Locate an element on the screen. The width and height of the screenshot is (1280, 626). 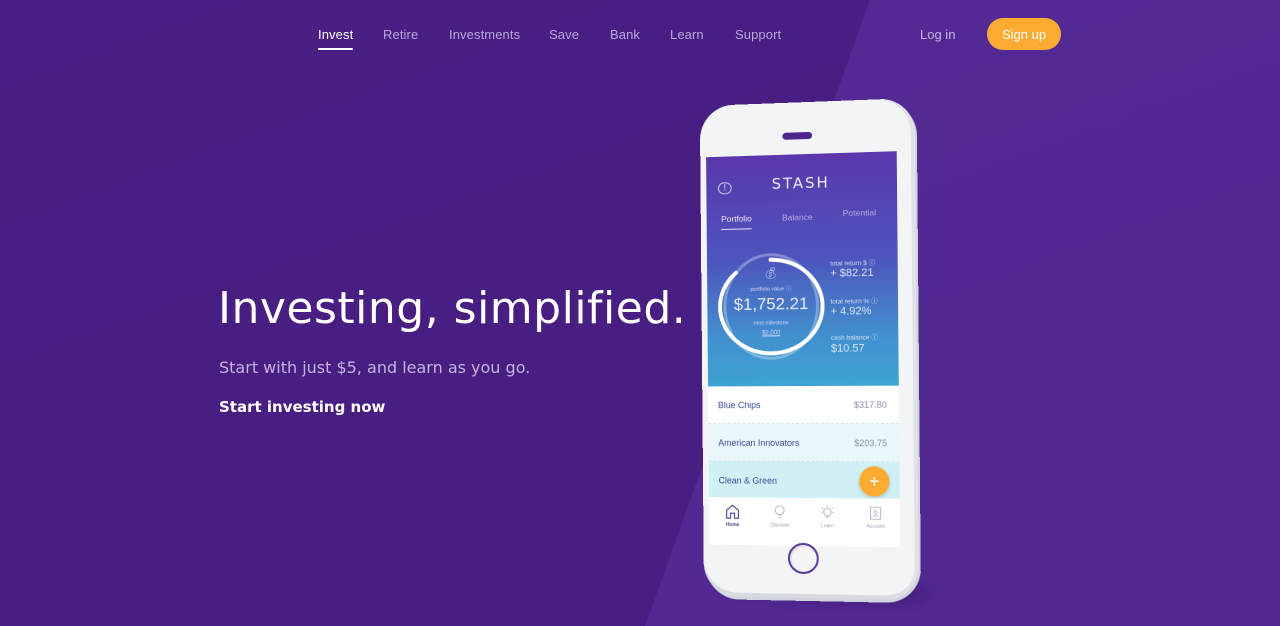
tab-potential: Potential is located at coordinates (859, 212).